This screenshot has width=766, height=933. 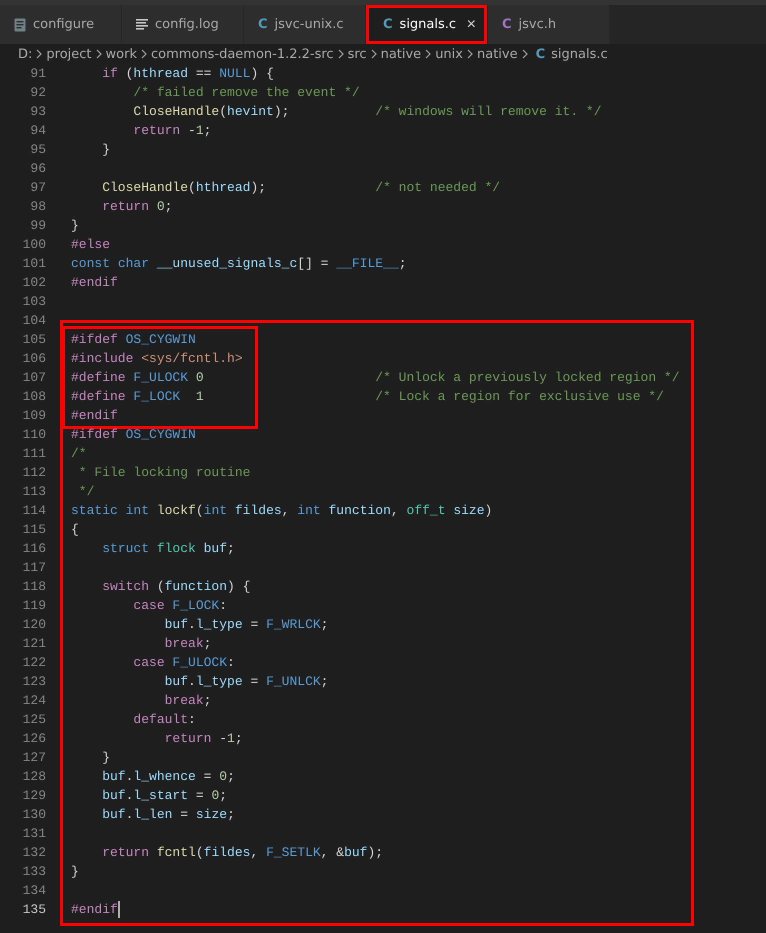 I want to click on editor-tab: C jsvc.h, so click(x=548, y=24).